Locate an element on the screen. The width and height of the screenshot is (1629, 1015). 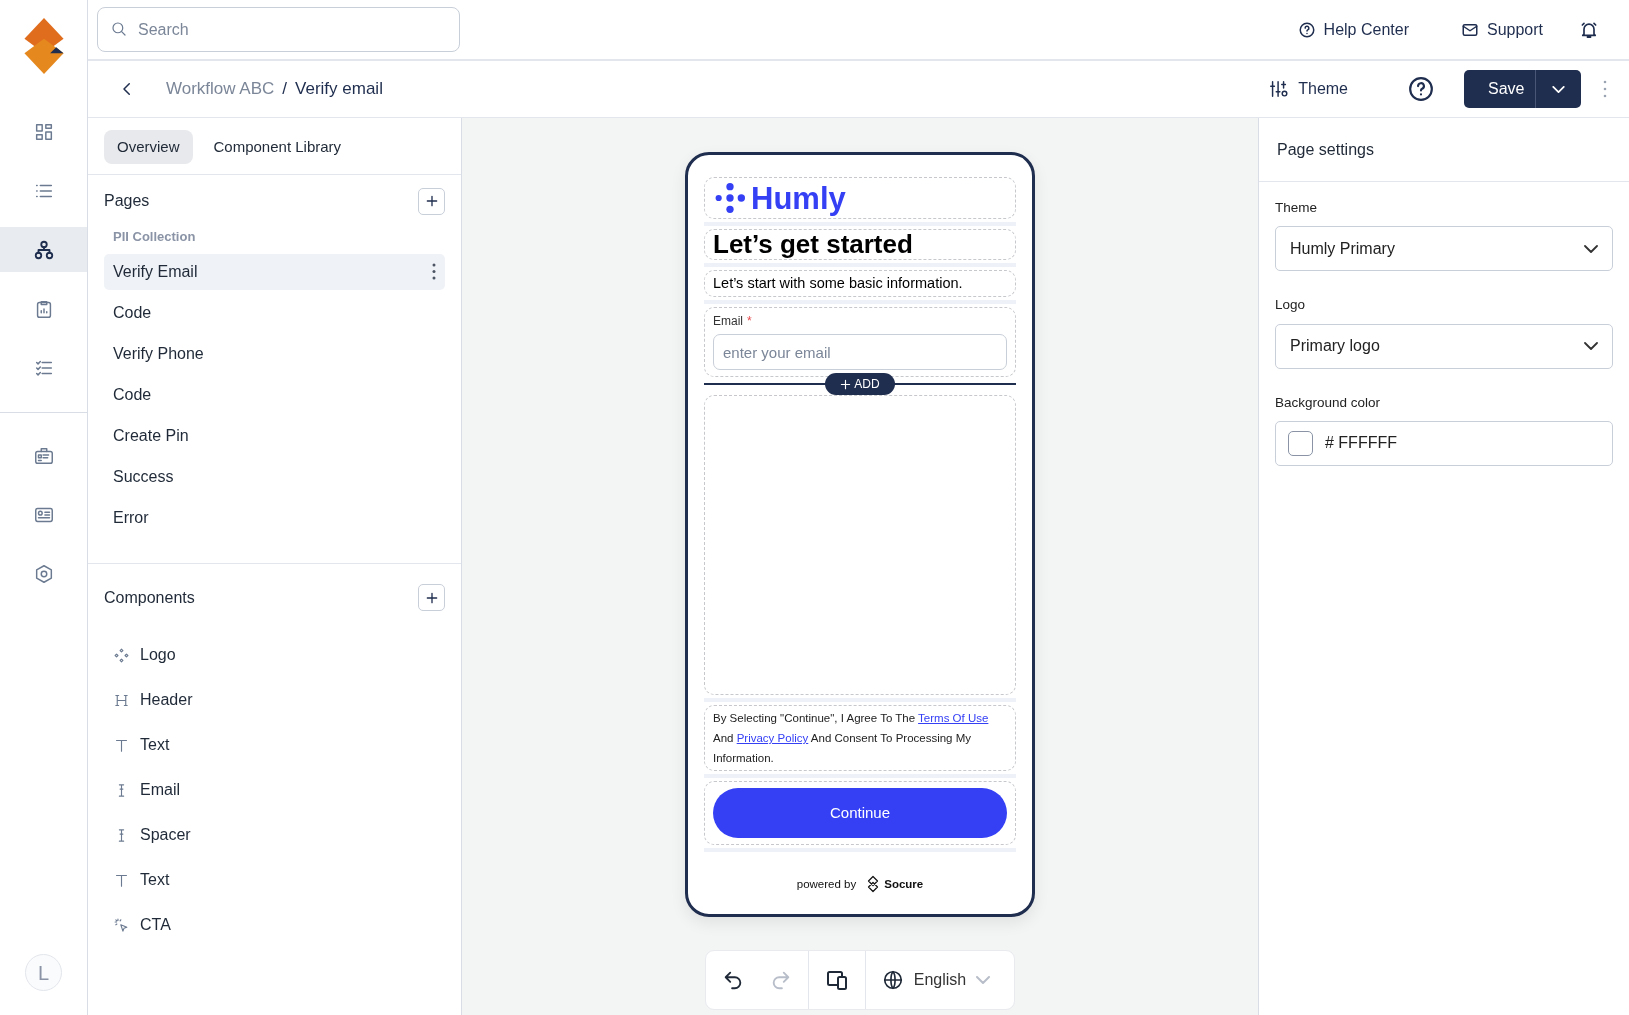
page-item: Verify Email is located at coordinates (274, 271).